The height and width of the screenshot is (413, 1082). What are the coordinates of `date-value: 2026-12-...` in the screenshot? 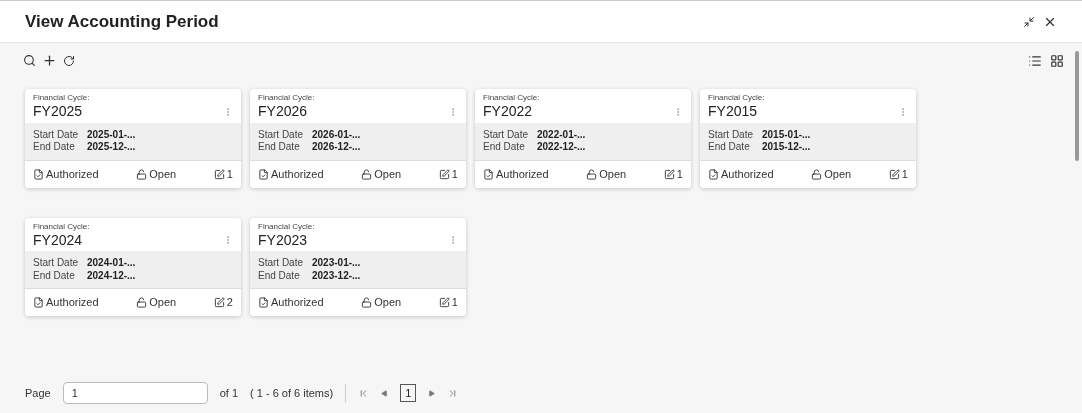 It's located at (336, 147).